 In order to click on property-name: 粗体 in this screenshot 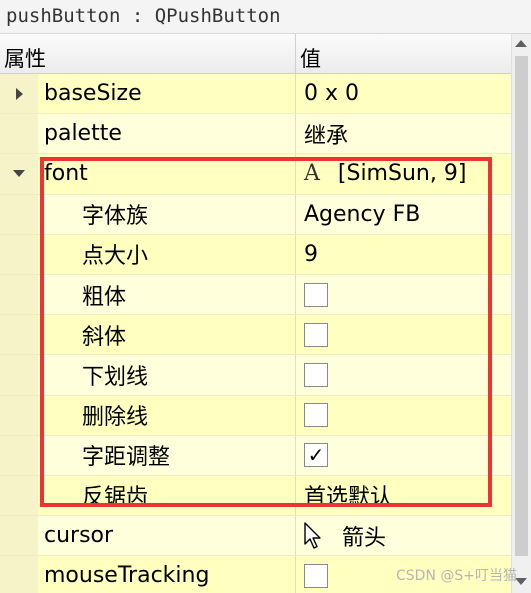, I will do `click(104, 297)`.